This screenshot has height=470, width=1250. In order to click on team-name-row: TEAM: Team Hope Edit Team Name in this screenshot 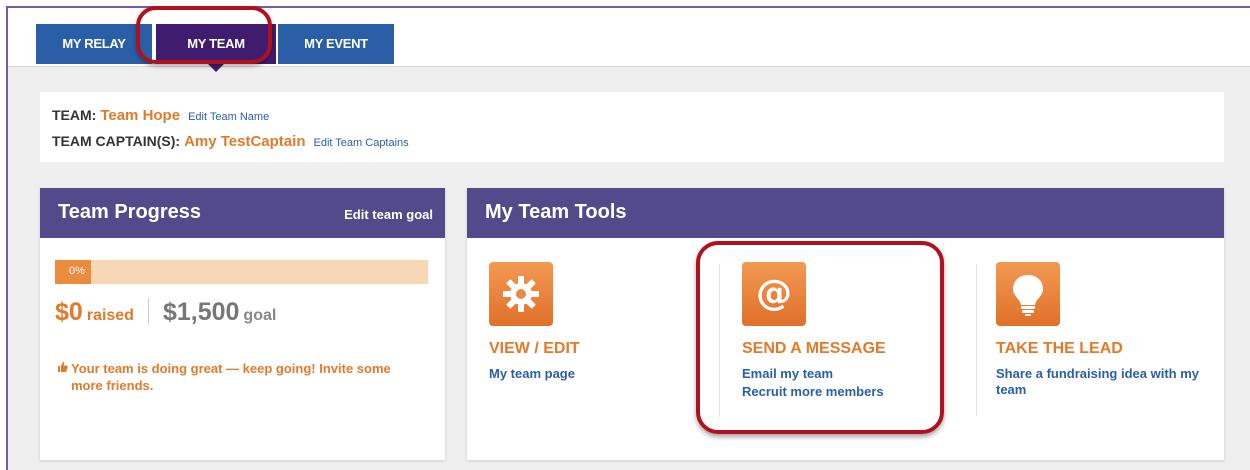, I will do `click(160, 115)`.